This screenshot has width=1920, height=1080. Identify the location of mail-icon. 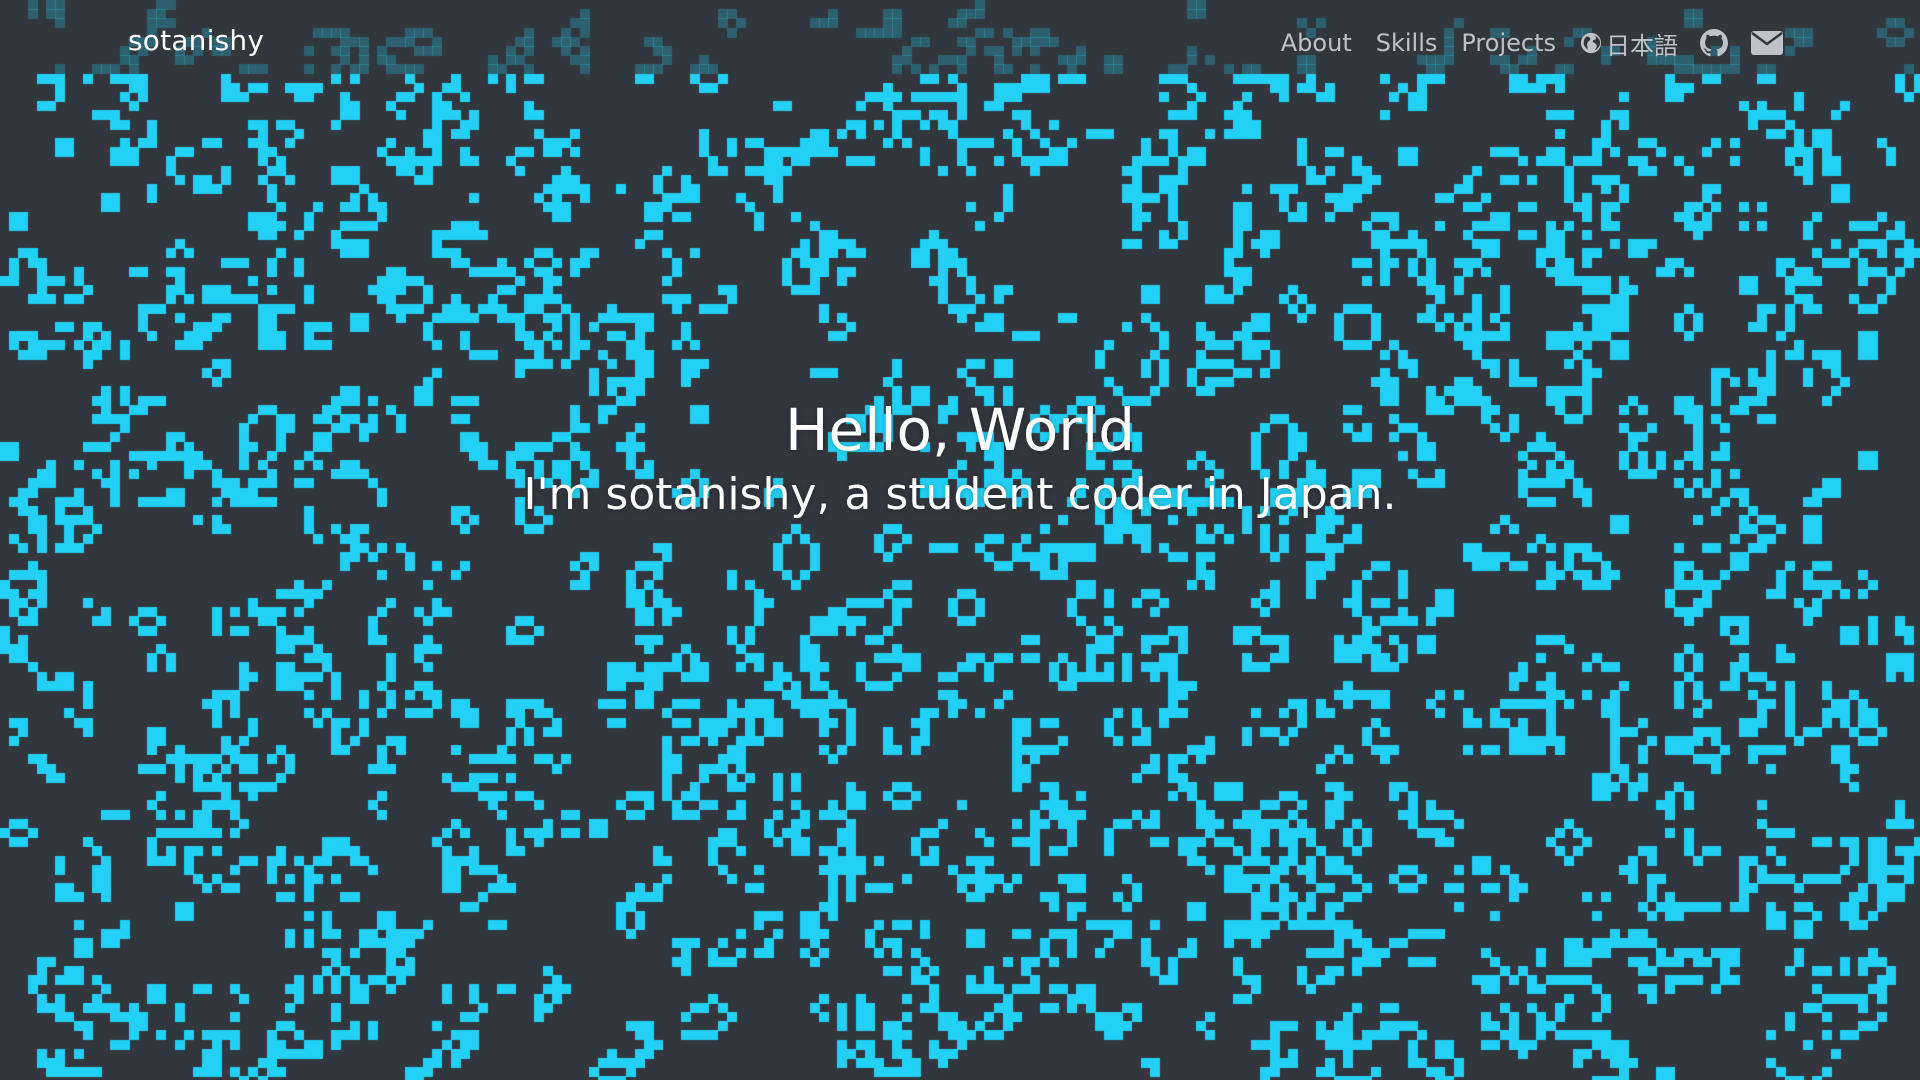
(1767, 43).